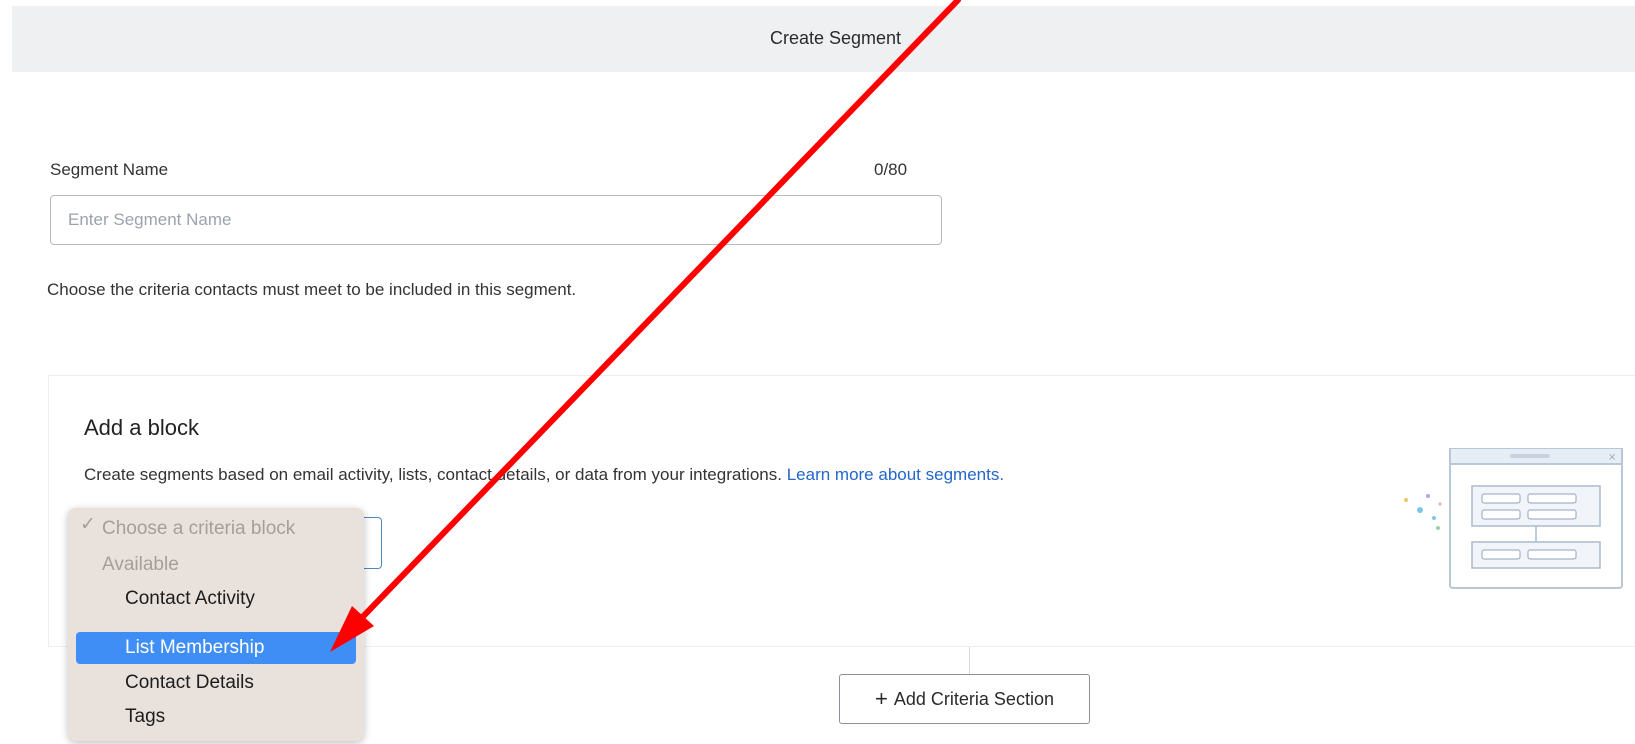  I want to click on dropdown-option-contact-details: Contact Details, so click(189, 683).